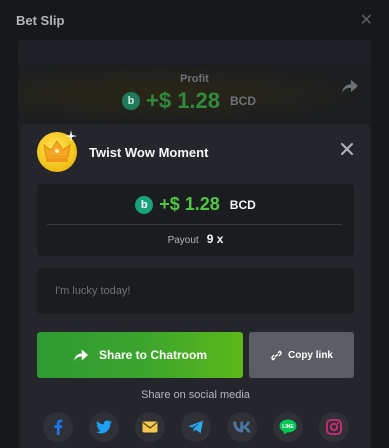  I want to click on payout-row: Payout 9 x, so click(195, 239).